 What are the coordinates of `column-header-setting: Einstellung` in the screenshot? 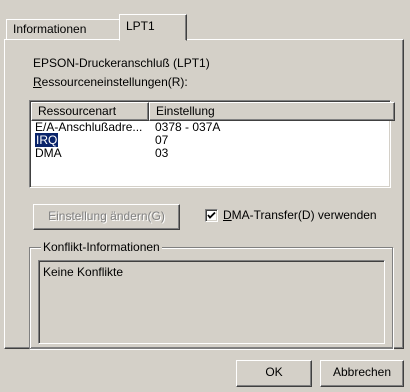 It's located at (272, 111).